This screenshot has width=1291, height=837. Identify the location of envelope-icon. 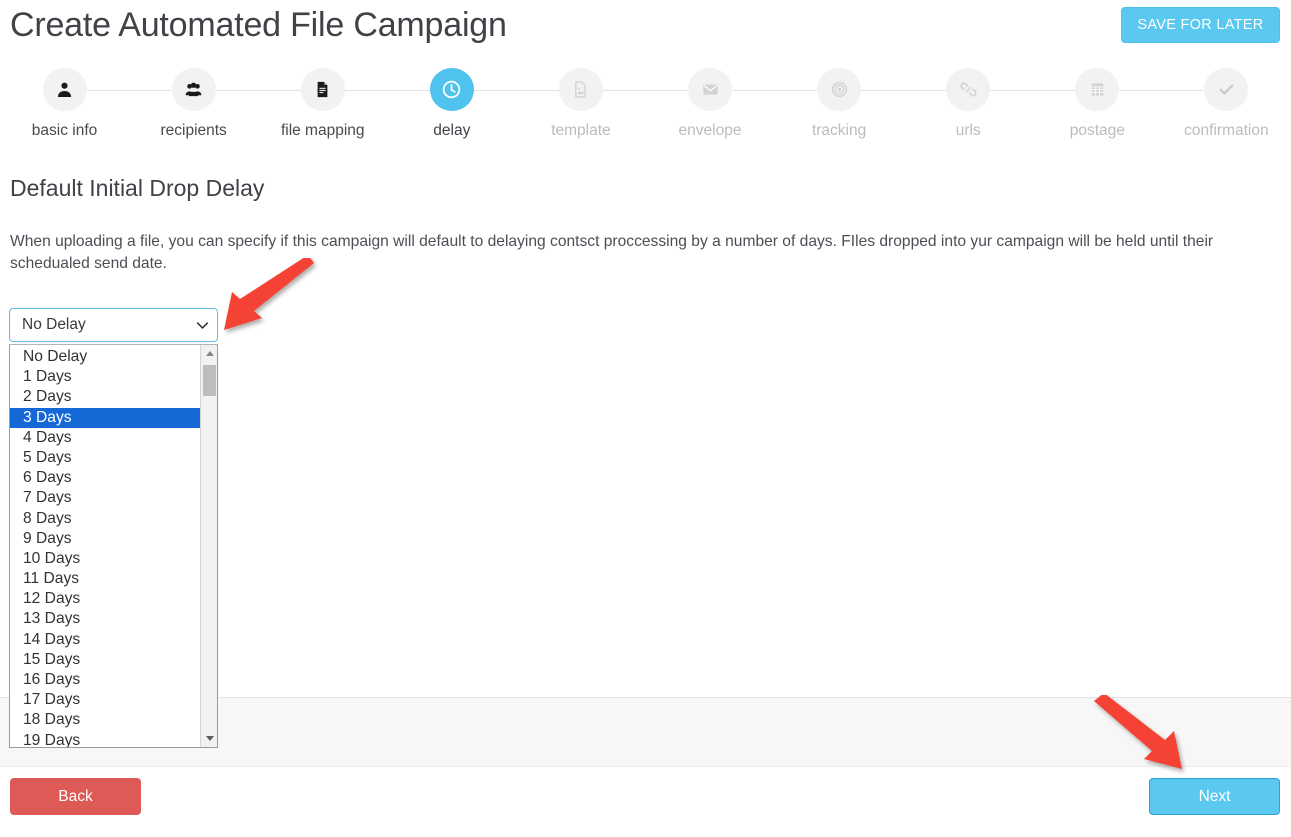
(710, 89).